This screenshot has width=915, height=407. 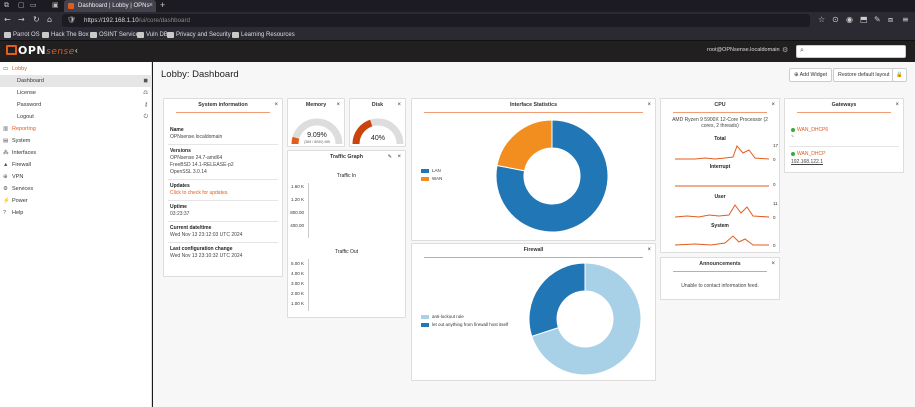 I want to click on edit-widget-icon: ✎, so click(x=390, y=157).